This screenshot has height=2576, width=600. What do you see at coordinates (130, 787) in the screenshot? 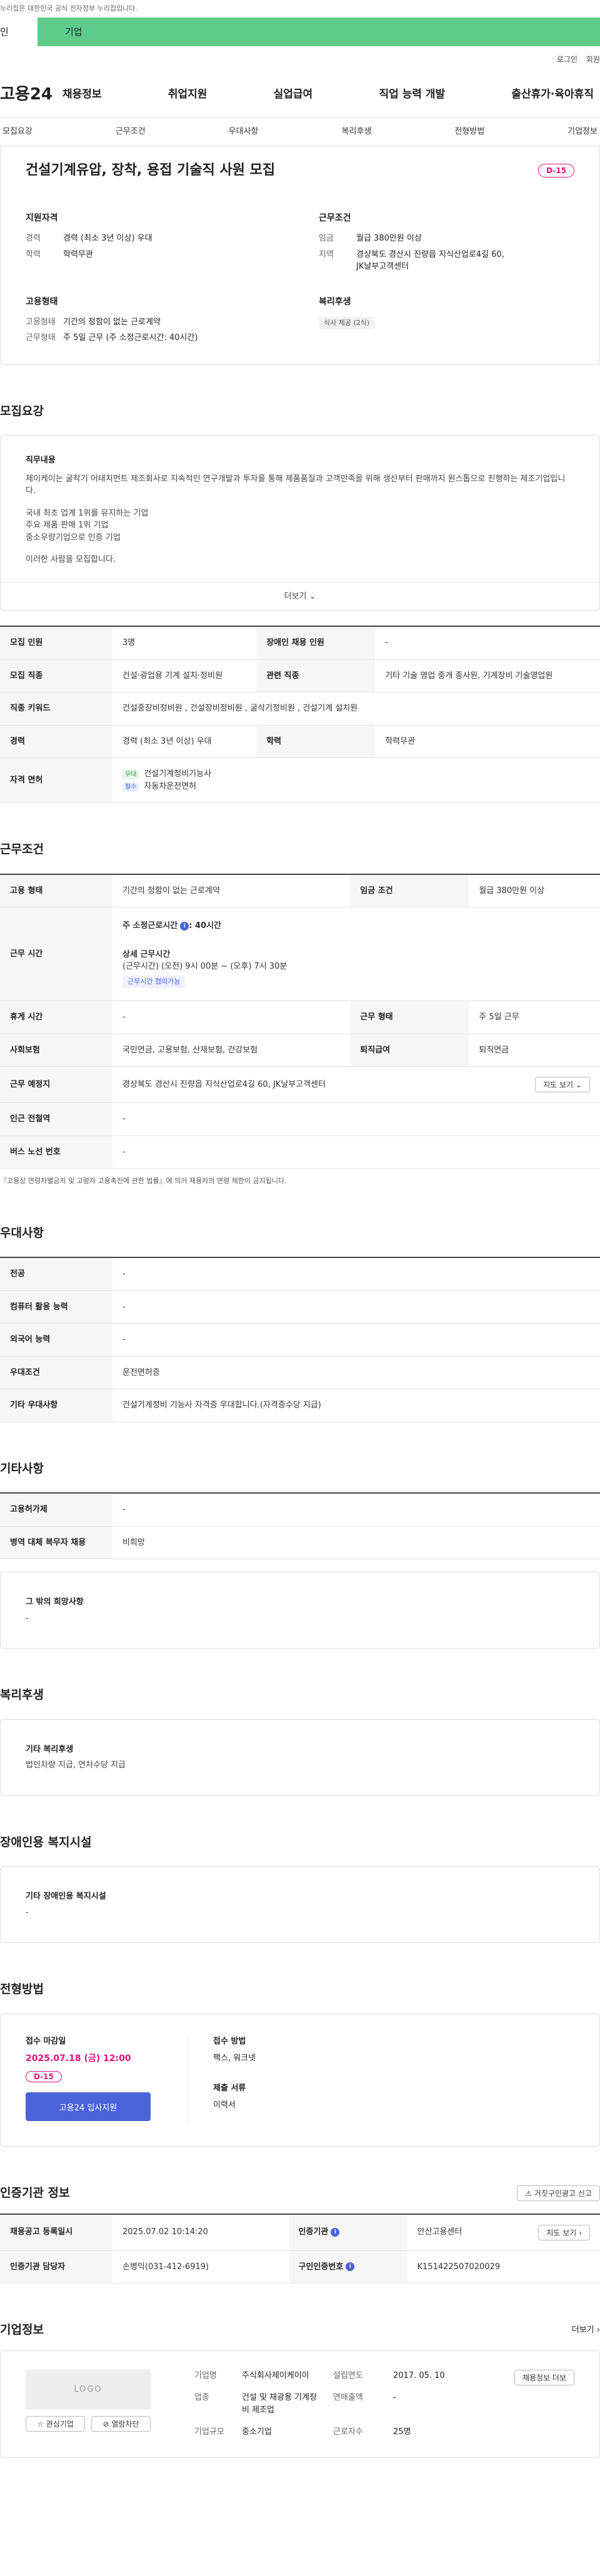
I see `required-tag: 필수` at bounding box center [130, 787].